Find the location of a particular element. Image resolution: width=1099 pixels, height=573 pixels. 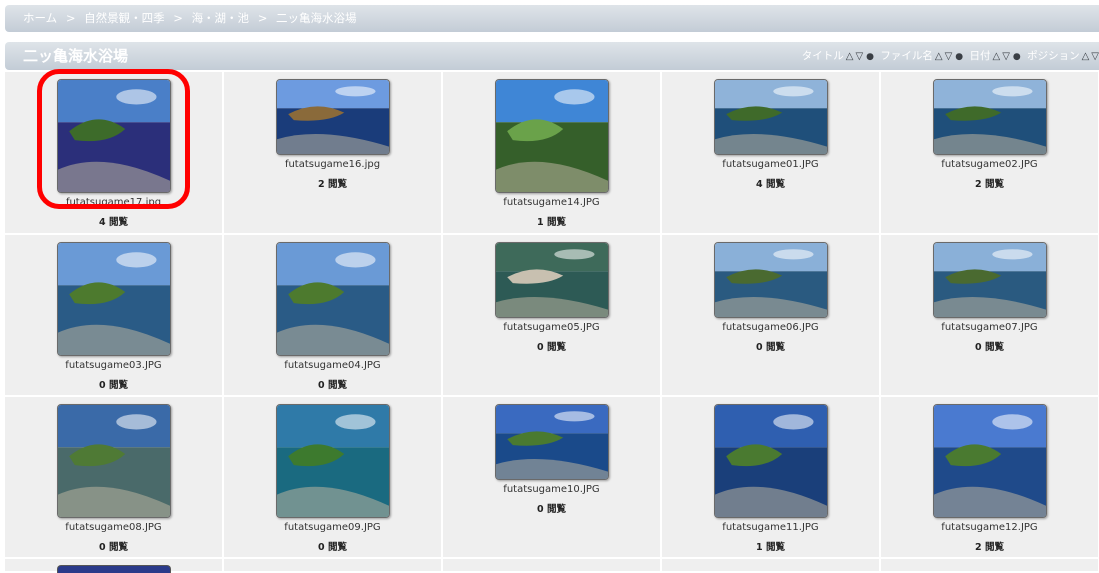

thumbnail-cell: futatsugame17.jpg 4 閲覧 is located at coordinates (113, 152).